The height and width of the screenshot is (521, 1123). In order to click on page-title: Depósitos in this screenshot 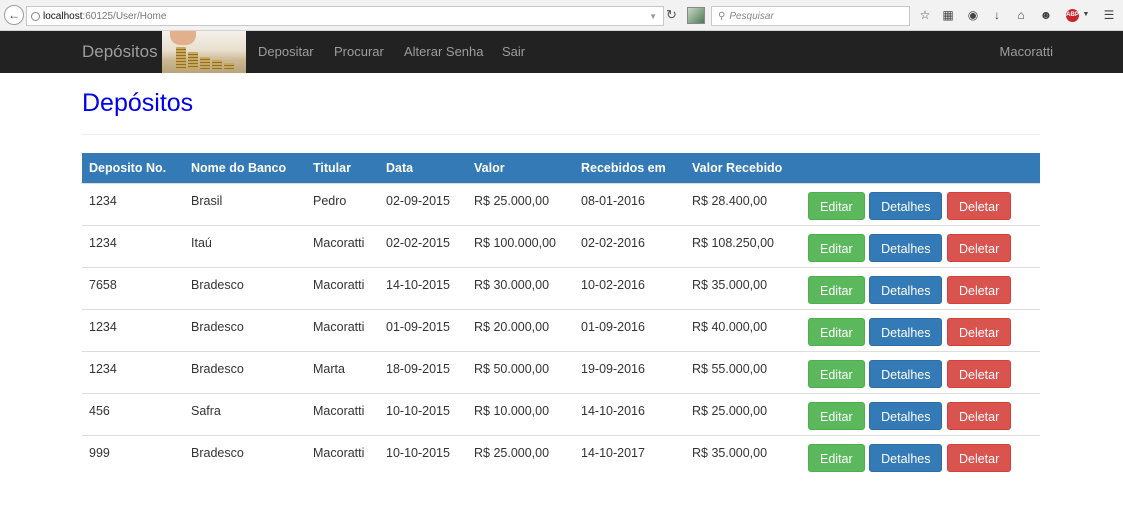, I will do `click(138, 103)`.